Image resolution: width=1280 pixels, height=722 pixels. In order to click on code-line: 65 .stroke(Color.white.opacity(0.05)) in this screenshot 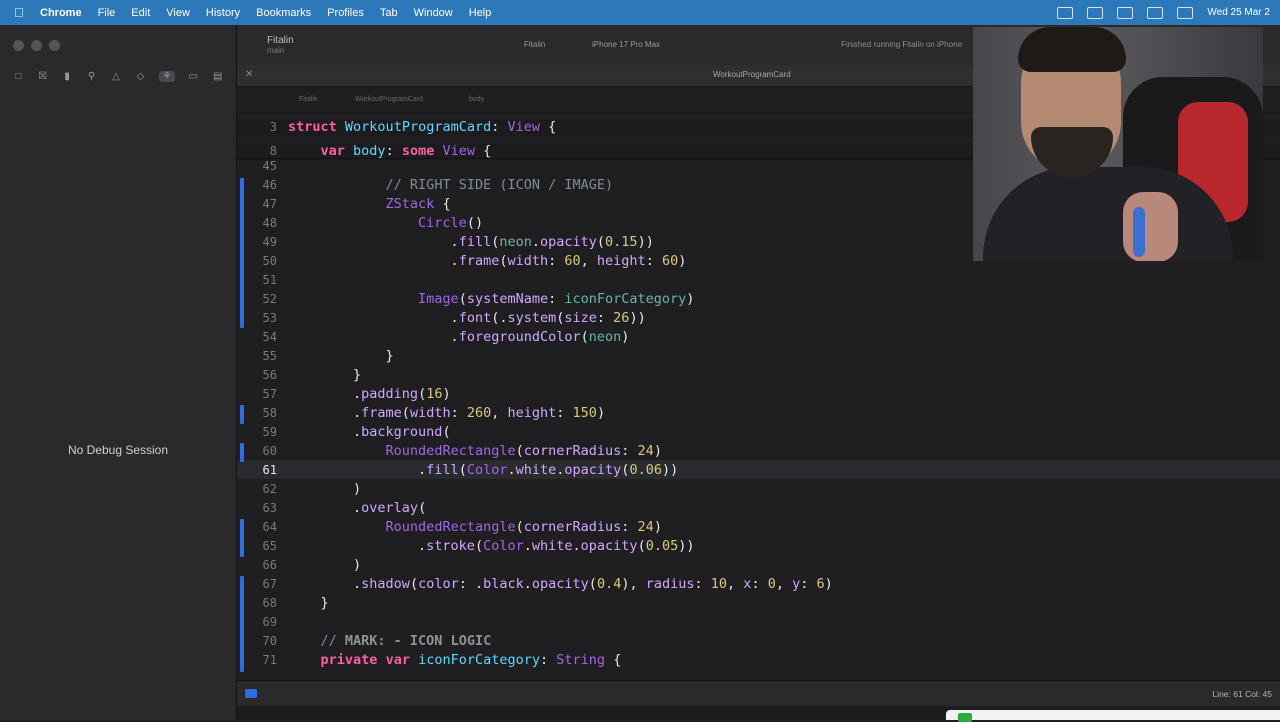, I will do `click(758, 546)`.